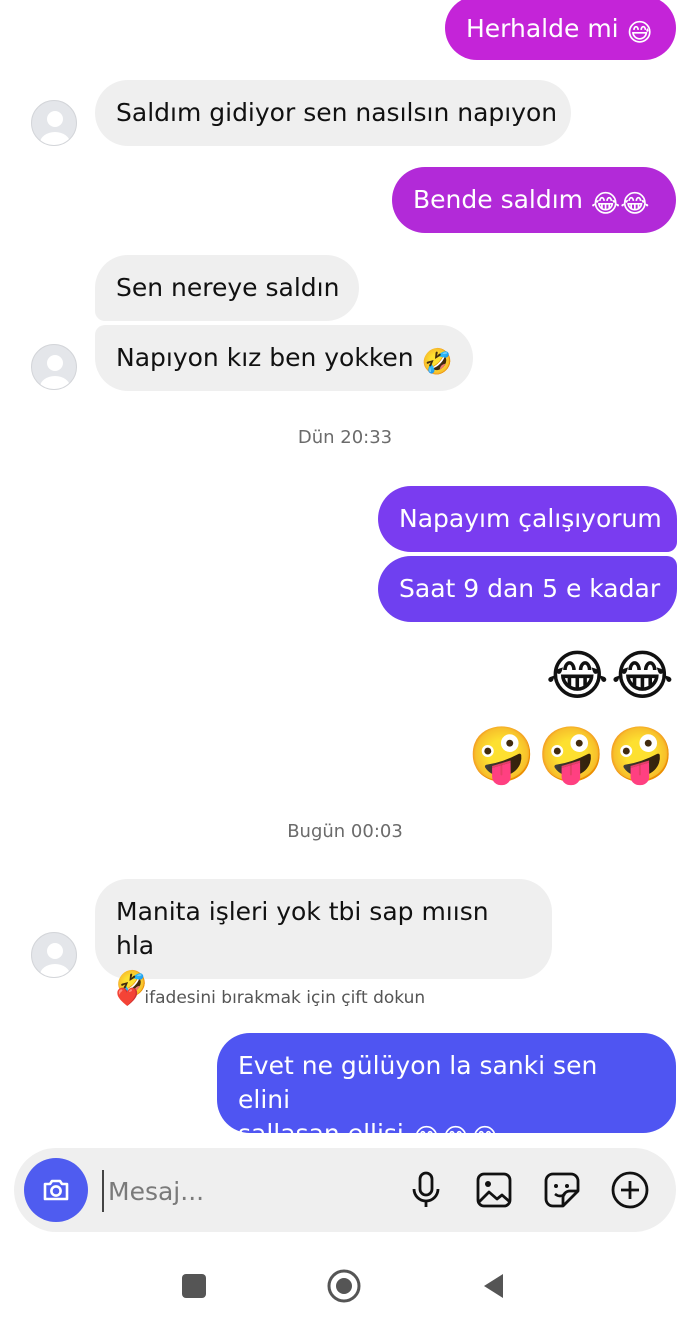 The image size is (690, 1326). I want to click on nav-back-icon, so click(493, 1286).